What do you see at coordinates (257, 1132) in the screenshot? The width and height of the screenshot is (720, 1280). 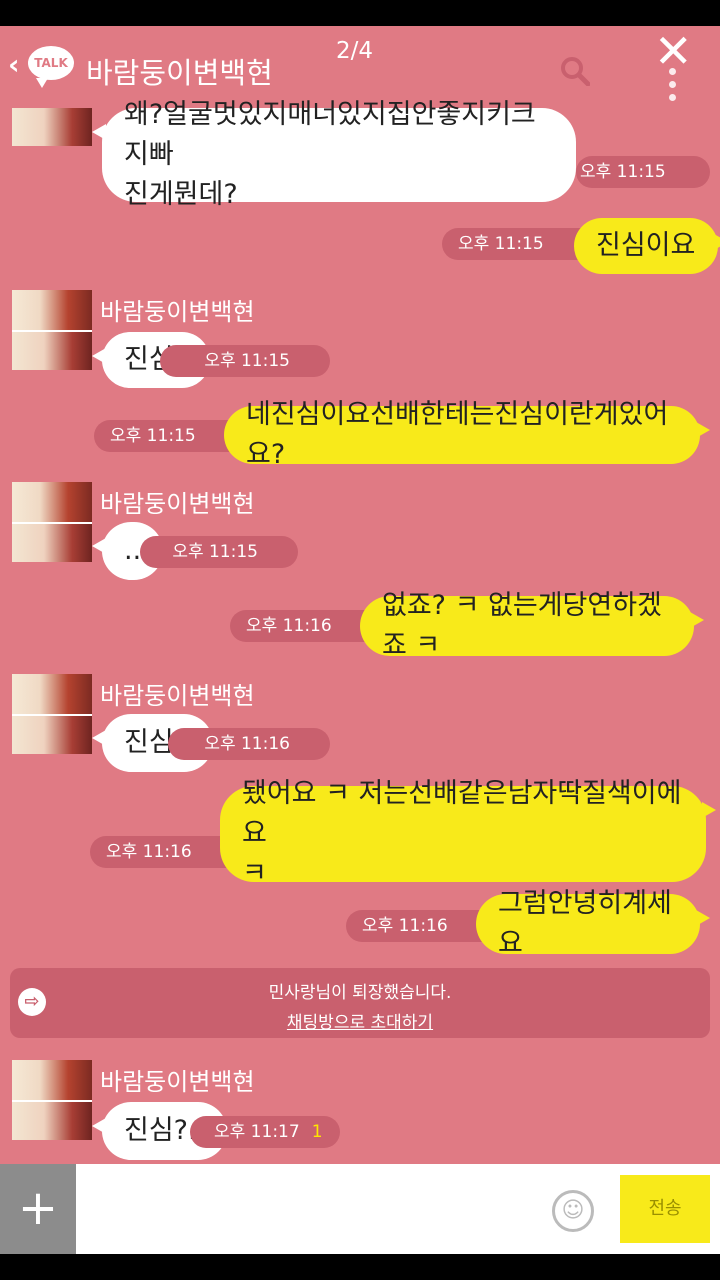 I see `message-time-text: 오후 11:17` at bounding box center [257, 1132].